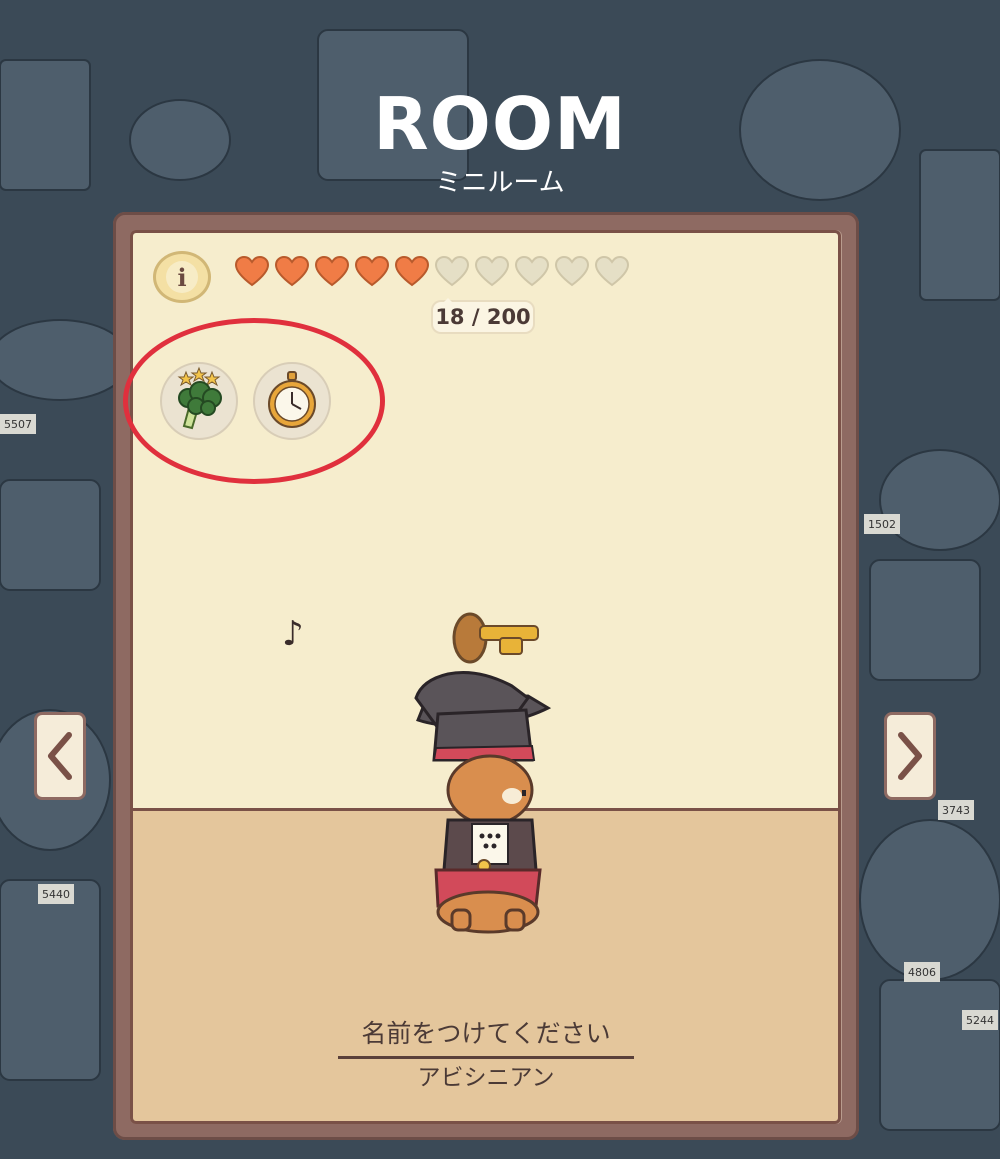  Describe the element at coordinates (18, 424) in the screenshot. I see `sign-text: 5507` at that location.